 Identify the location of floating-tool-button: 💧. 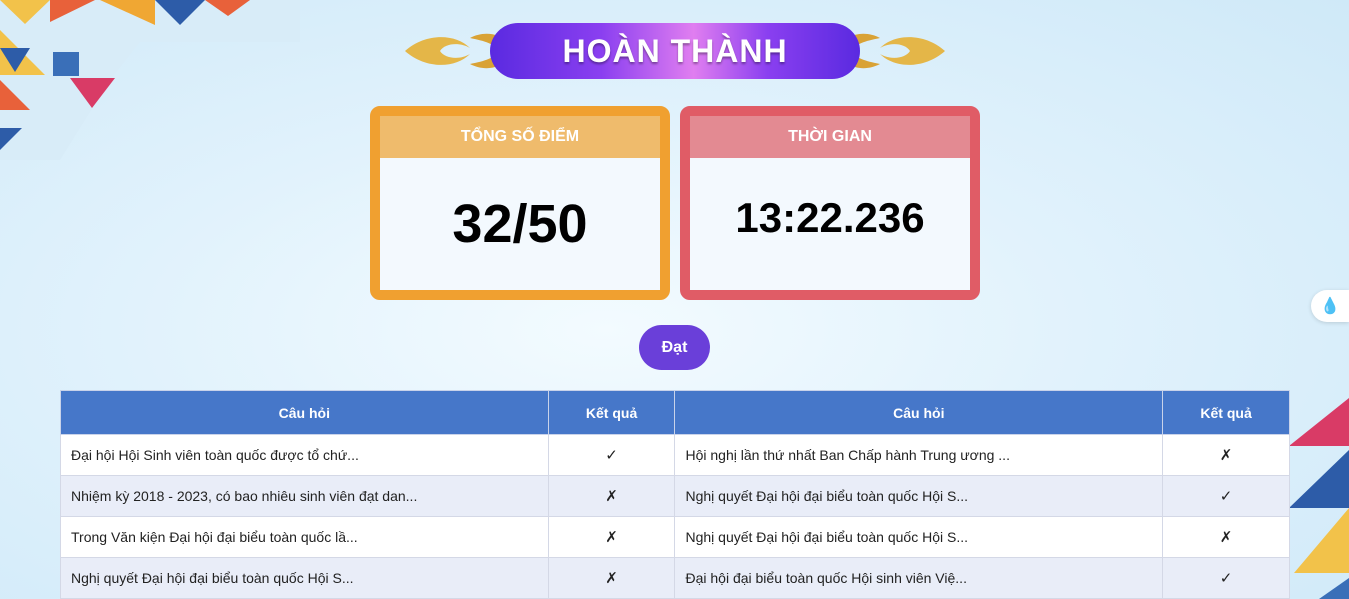
(1330, 306).